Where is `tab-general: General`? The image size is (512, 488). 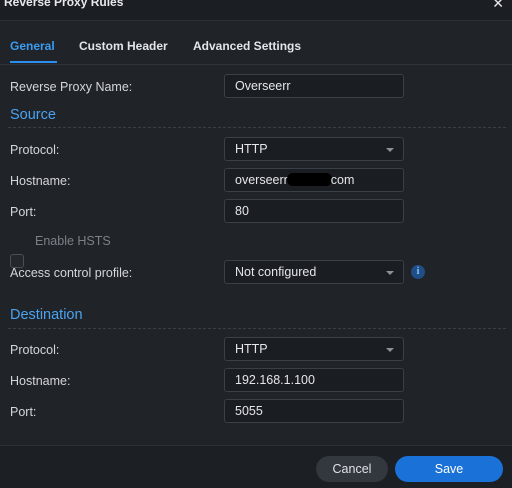
tab-general: General is located at coordinates (32, 46).